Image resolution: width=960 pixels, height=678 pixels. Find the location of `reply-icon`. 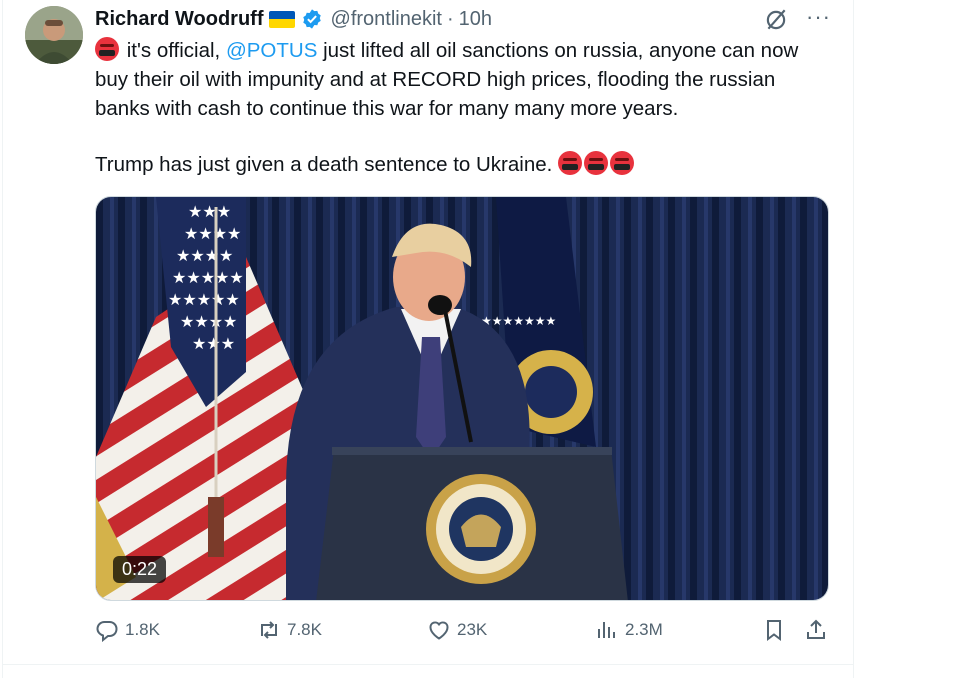

reply-icon is located at coordinates (107, 631).